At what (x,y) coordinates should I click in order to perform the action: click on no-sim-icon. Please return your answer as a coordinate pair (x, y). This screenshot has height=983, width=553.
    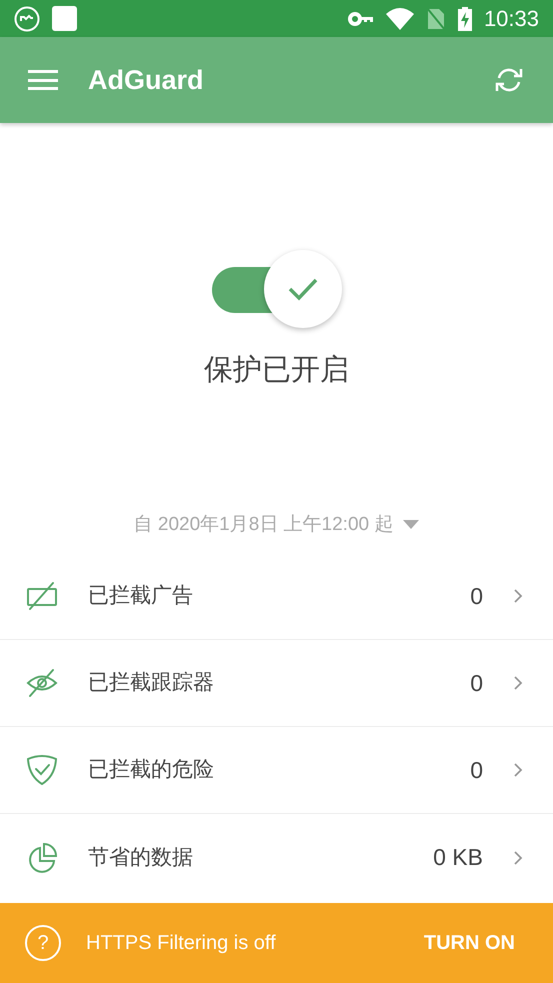
    Looking at the image, I should click on (436, 18).